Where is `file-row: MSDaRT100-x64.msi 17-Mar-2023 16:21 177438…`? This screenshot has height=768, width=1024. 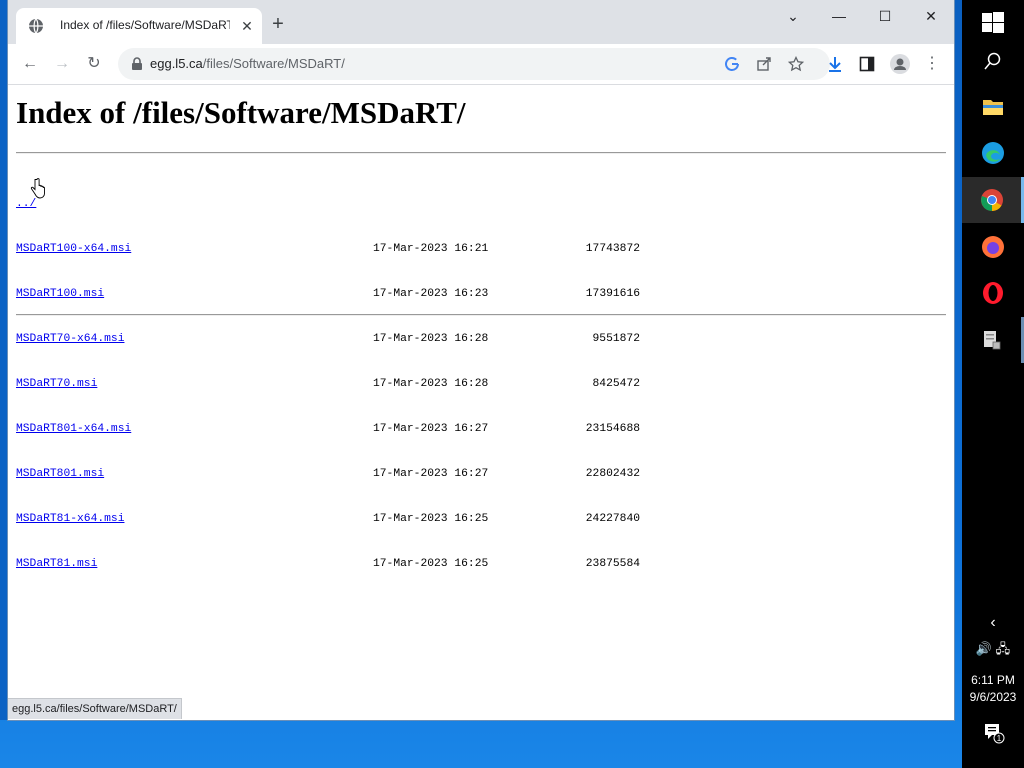
file-row: MSDaRT100-x64.msi 17-Mar-2023 16:21 177438… is located at coordinates (336, 249).